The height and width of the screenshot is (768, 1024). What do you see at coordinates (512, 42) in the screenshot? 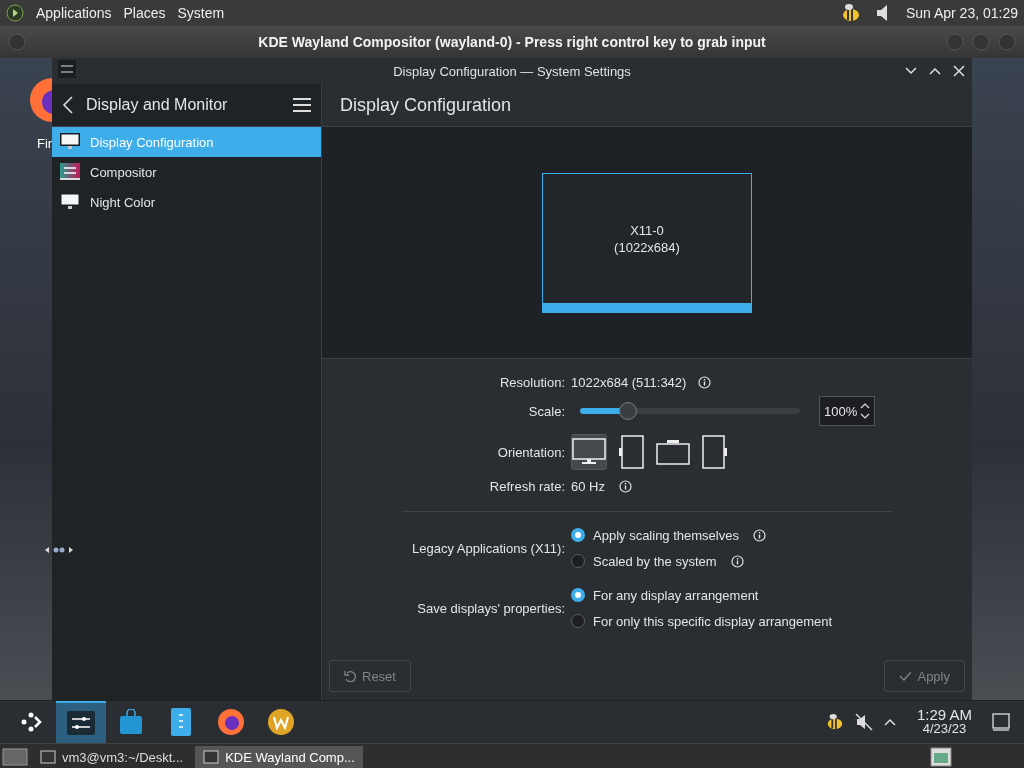
I see `window-title: KDE Wayland Compositor (wayland-0) - Press right control key to grab input` at bounding box center [512, 42].